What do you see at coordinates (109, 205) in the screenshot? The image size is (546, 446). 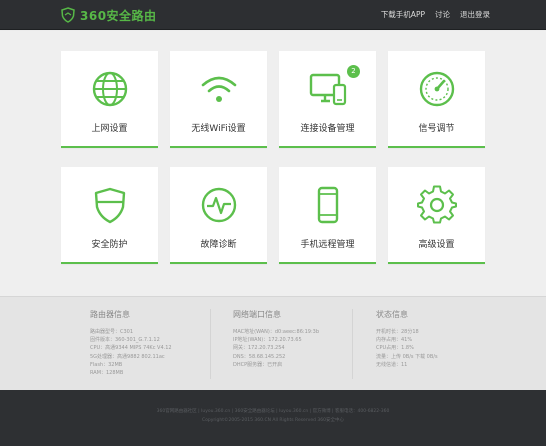 I see `shield-icon` at bounding box center [109, 205].